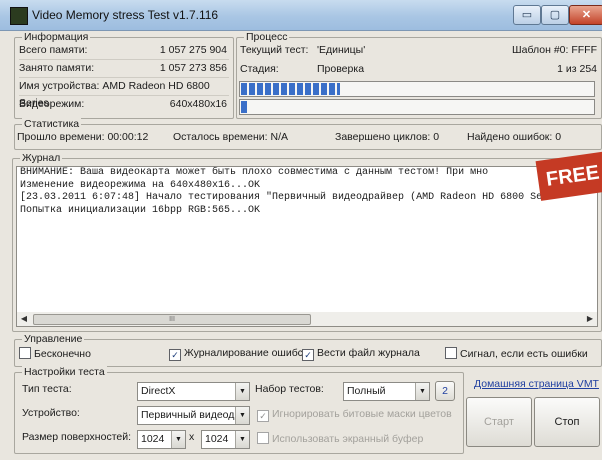 This screenshot has height=460, width=602. I want to click on signal-check-box, so click(451, 353).